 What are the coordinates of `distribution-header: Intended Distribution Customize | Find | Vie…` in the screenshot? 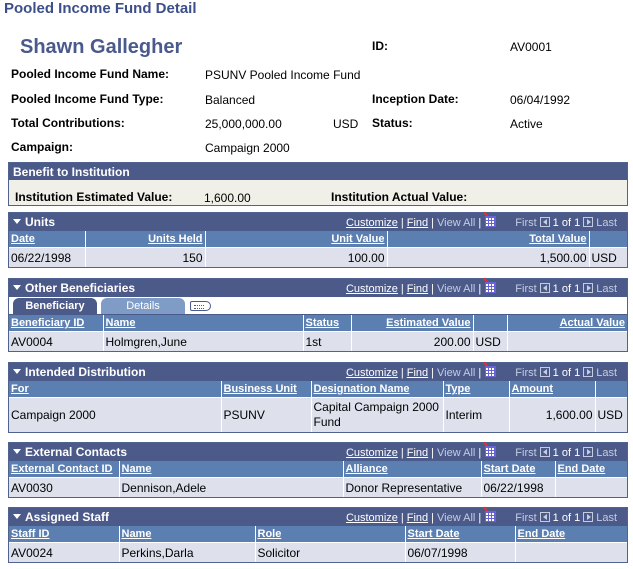 It's located at (318, 372).